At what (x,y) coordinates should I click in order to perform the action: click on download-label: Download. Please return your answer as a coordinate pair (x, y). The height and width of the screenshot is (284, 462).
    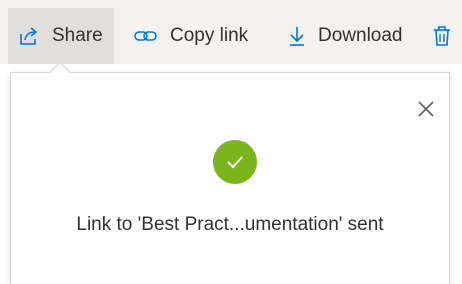
    Looking at the image, I should click on (360, 35).